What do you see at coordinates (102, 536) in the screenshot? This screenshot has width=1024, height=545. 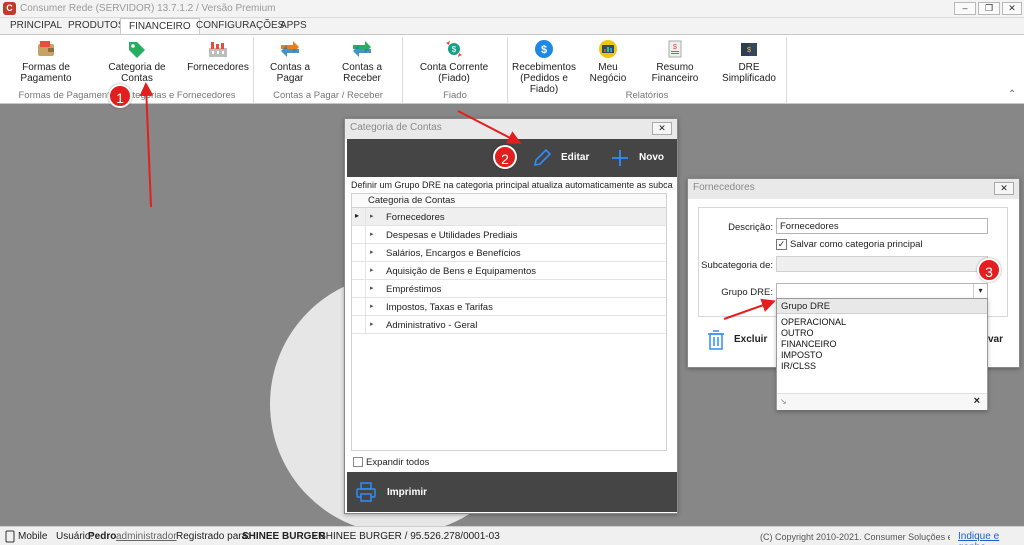 I see `user-name: Pedro` at bounding box center [102, 536].